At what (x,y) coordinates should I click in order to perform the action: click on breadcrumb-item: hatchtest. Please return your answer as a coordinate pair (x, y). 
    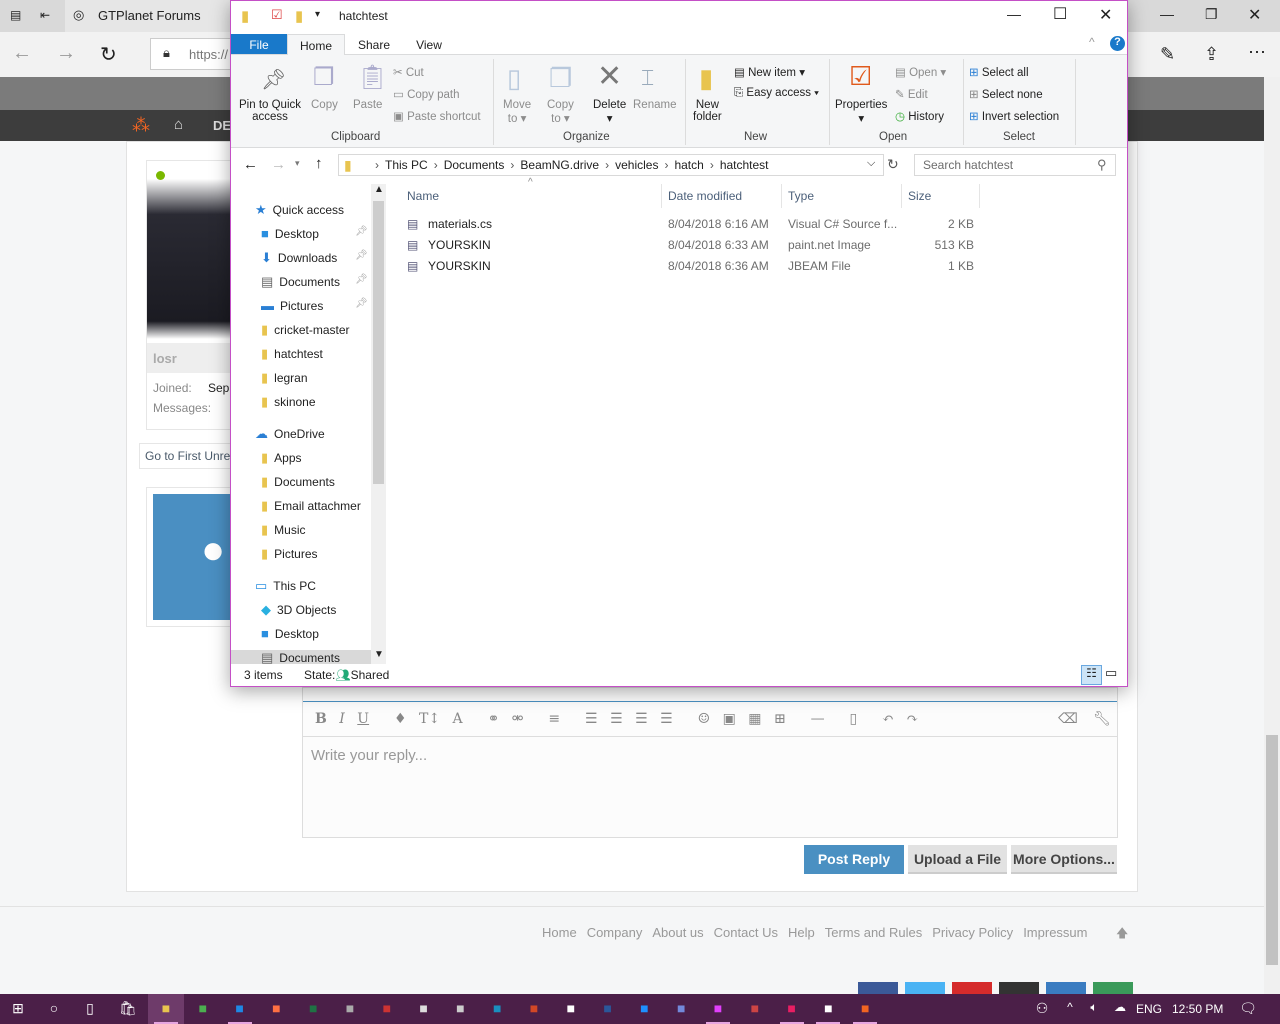
    Looking at the image, I should click on (744, 165).